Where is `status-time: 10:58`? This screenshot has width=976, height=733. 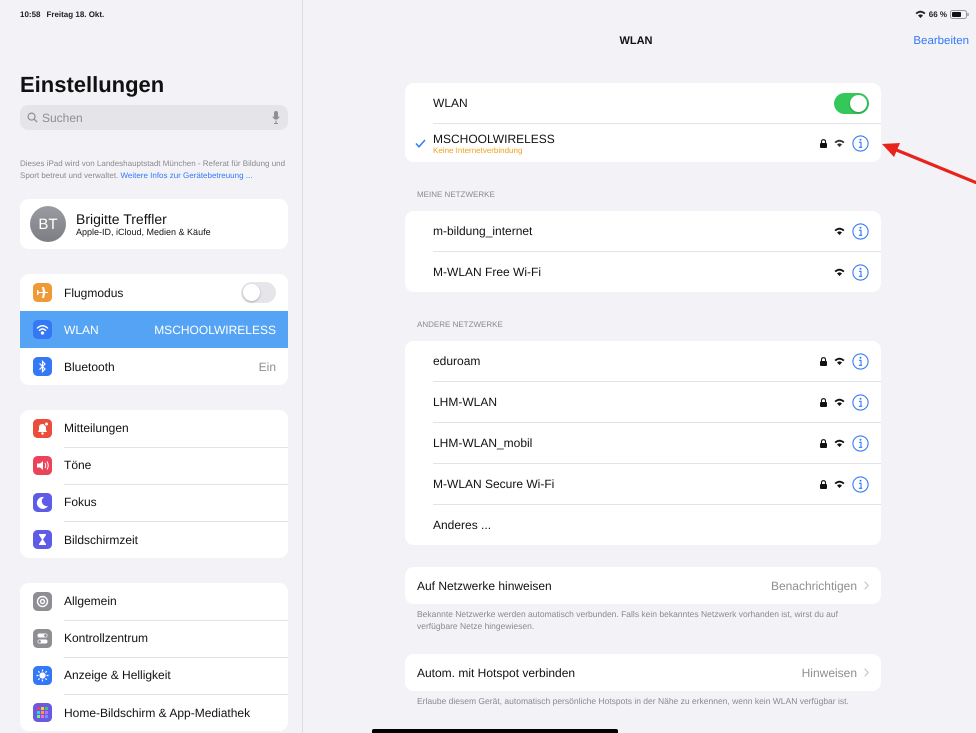
status-time: 10:58 is located at coordinates (30, 14).